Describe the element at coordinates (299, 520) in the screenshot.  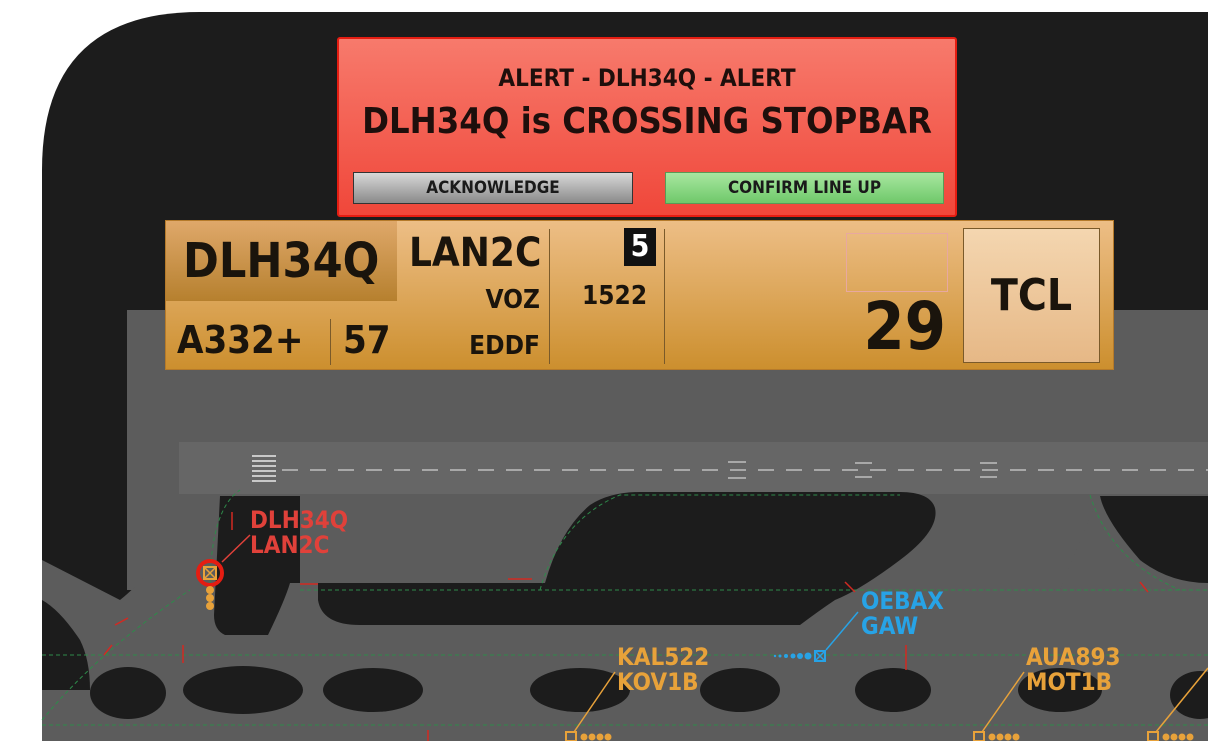
I see `map-label-dlh34q-callsign: DLH34Q` at that location.